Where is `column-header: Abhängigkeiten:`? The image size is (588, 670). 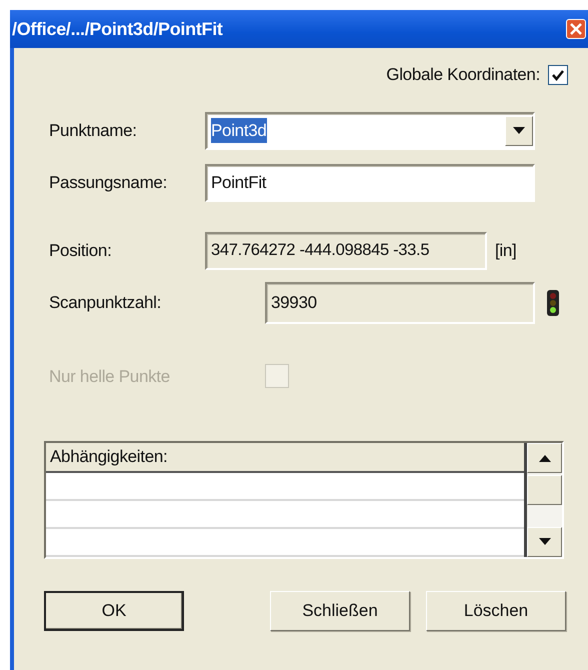 column-header: Abhängigkeiten: is located at coordinates (285, 458).